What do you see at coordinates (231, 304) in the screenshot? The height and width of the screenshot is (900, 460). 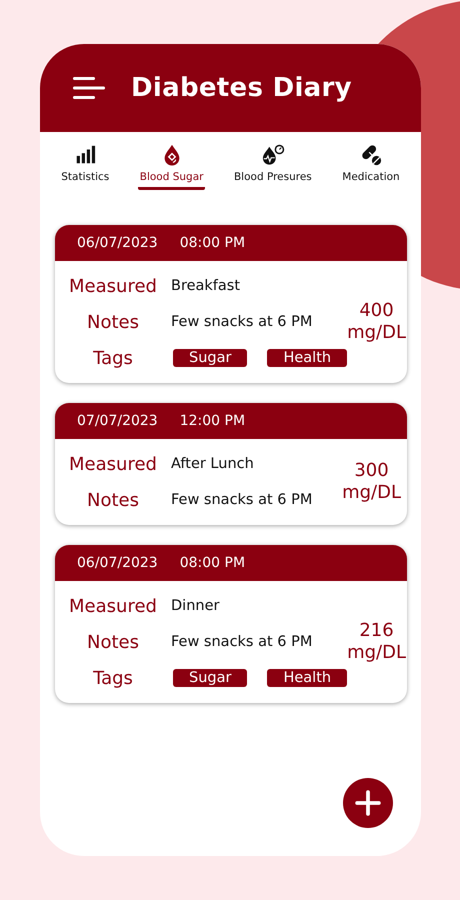 I see `reading-card: 06/07/2023 08:00 PM Measured Breakfast Notes Few snacks at 6 PM Tags Sugar Health 400 mg/DL` at bounding box center [231, 304].